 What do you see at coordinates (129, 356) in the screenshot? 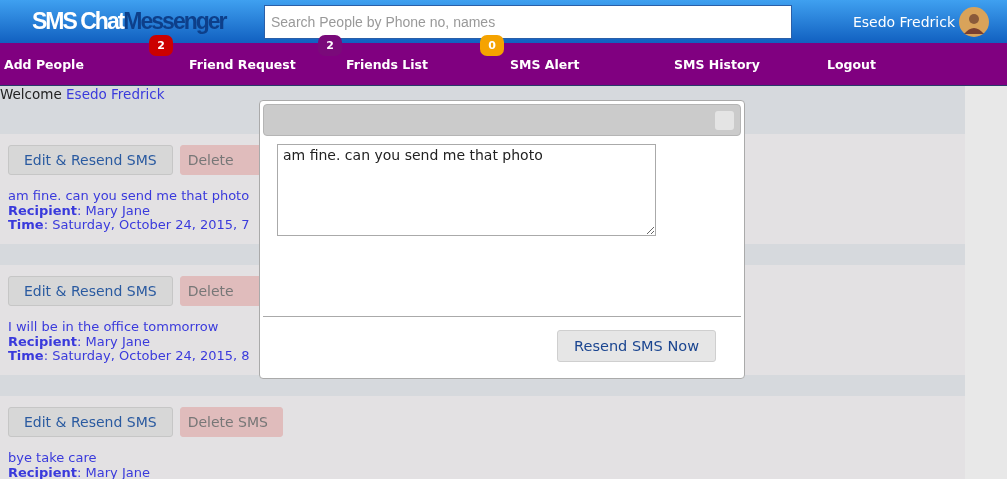
I see `time-text: Time: Saturday, October 24, 2015, 8` at bounding box center [129, 356].